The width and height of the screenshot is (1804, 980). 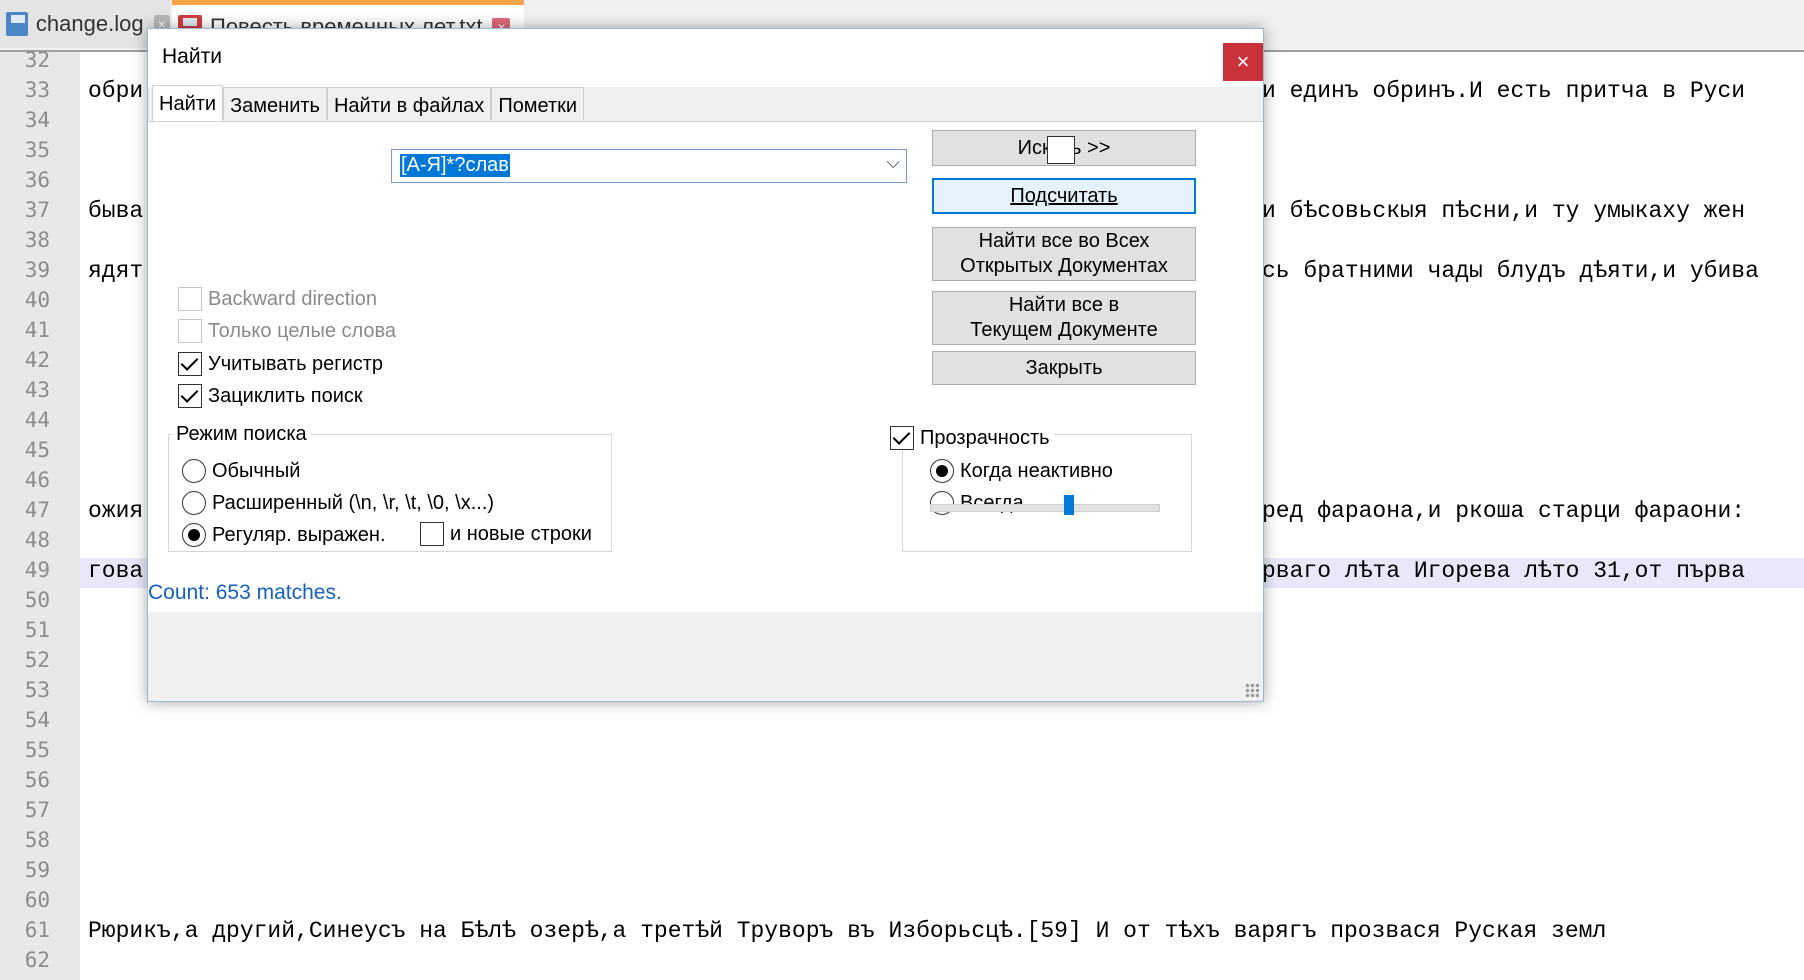 What do you see at coordinates (37, 480) in the screenshot?
I see `line-number: 46` at bounding box center [37, 480].